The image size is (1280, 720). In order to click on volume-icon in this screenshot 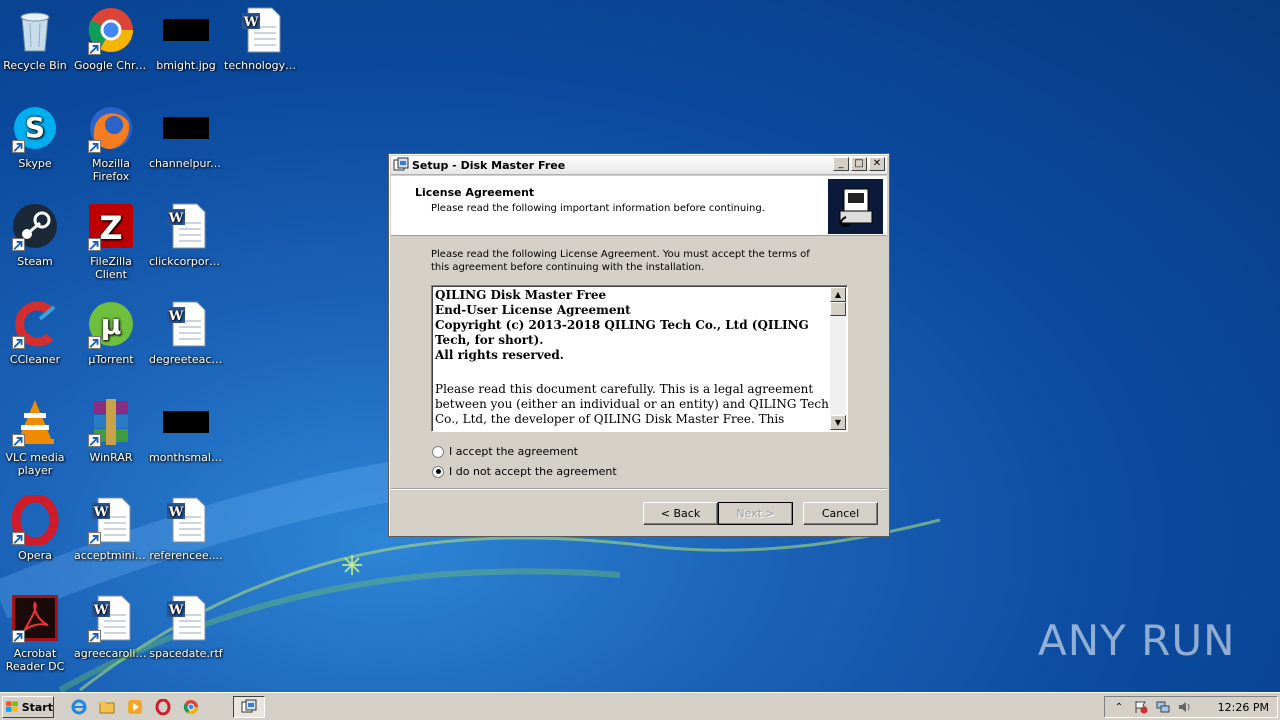, I will do `click(1185, 707)`.